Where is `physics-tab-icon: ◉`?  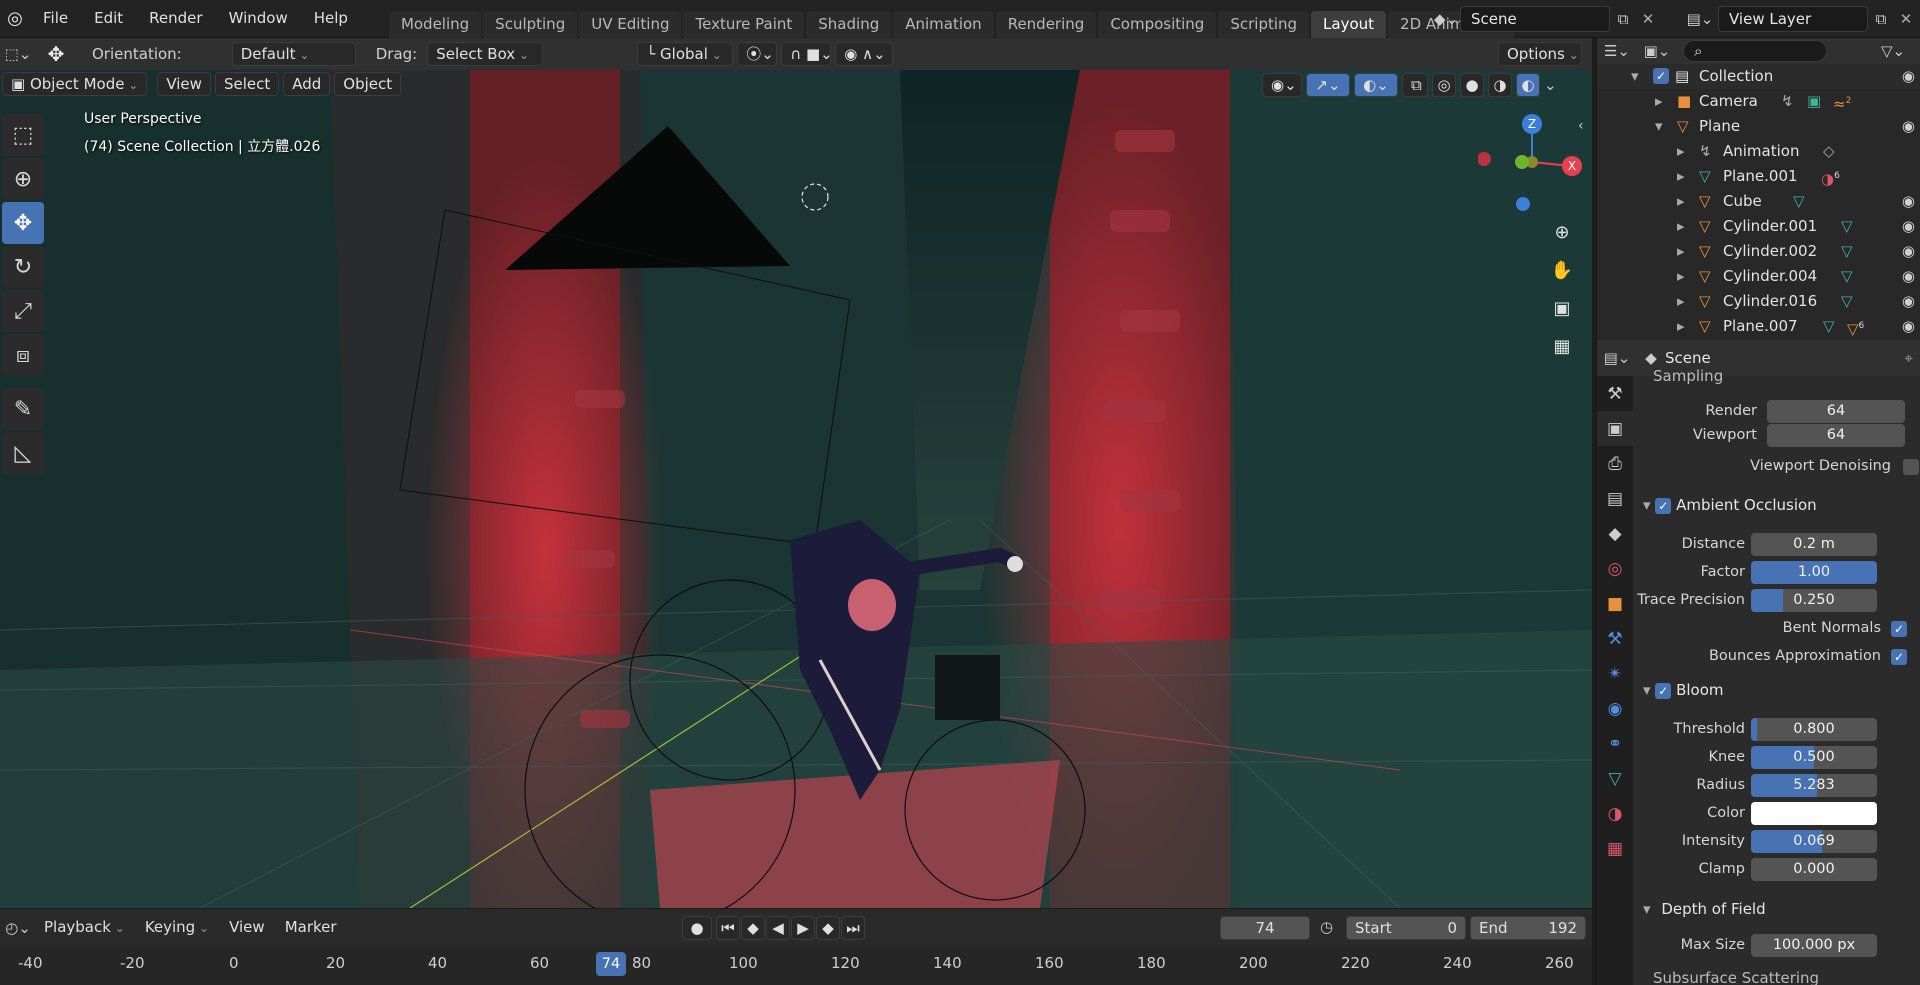
physics-tab-icon: ◉ is located at coordinates (1615, 708).